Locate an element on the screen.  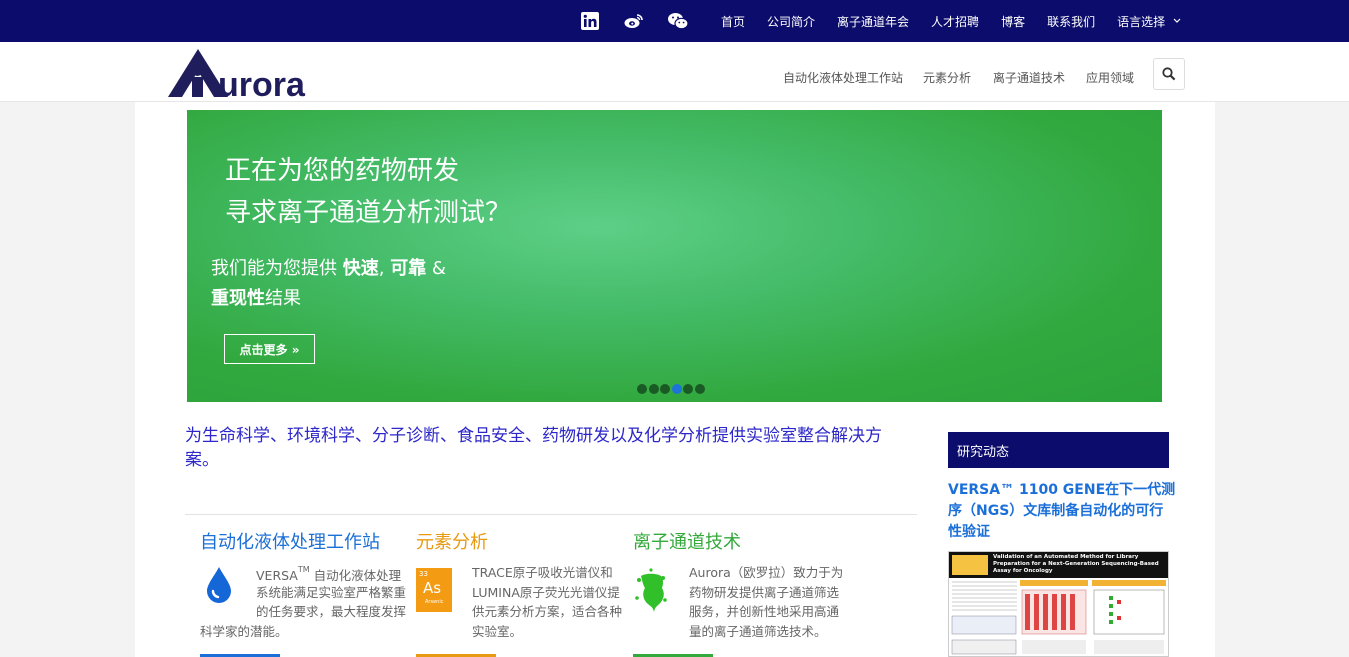
column-text-elemental-line2: LUMINA原子荧光光谱仪提 is located at coordinates (546, 592).